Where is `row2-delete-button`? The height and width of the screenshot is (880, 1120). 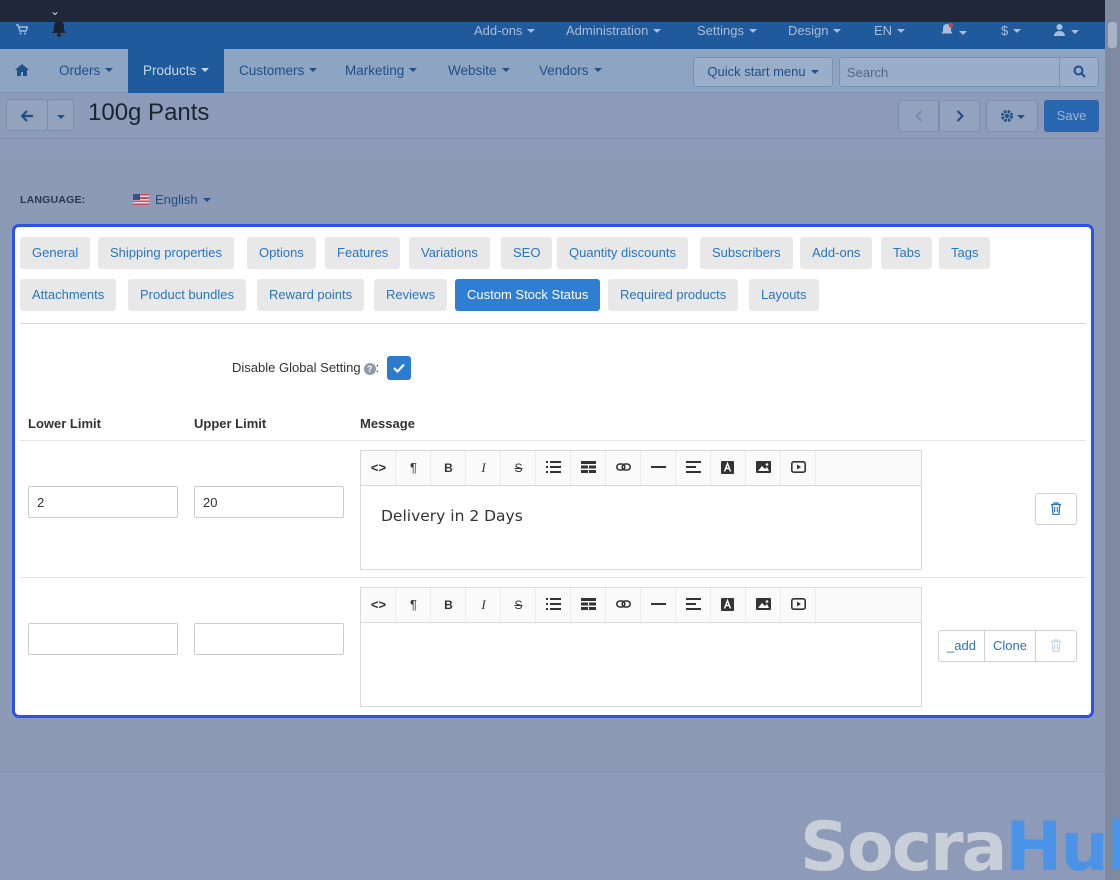
row2-delete-button is located at coordinates (1056, 646).